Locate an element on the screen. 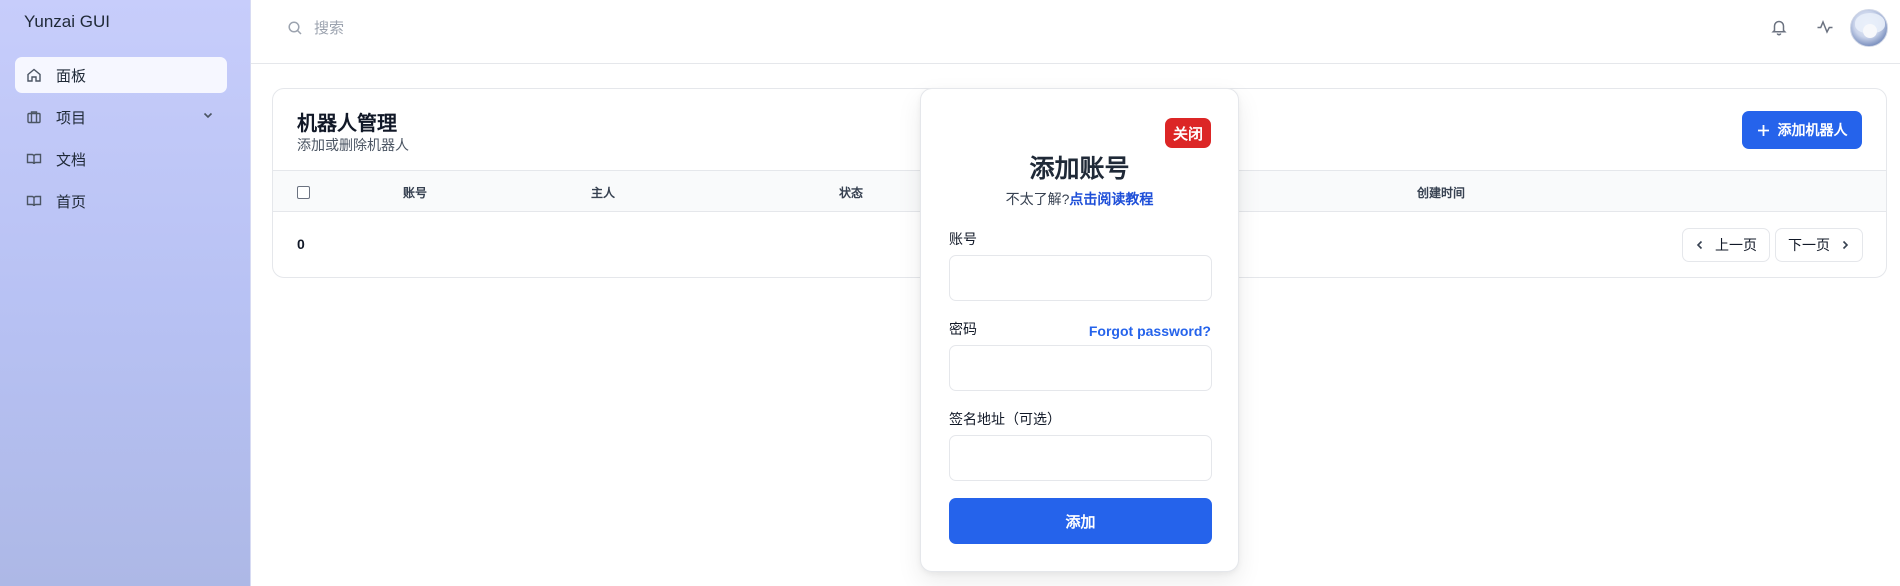 The height and width of the screenshot is (586, 1900). modal-hint: 不太了解?点击阅读教程 is located at coordinates (1079, 199).